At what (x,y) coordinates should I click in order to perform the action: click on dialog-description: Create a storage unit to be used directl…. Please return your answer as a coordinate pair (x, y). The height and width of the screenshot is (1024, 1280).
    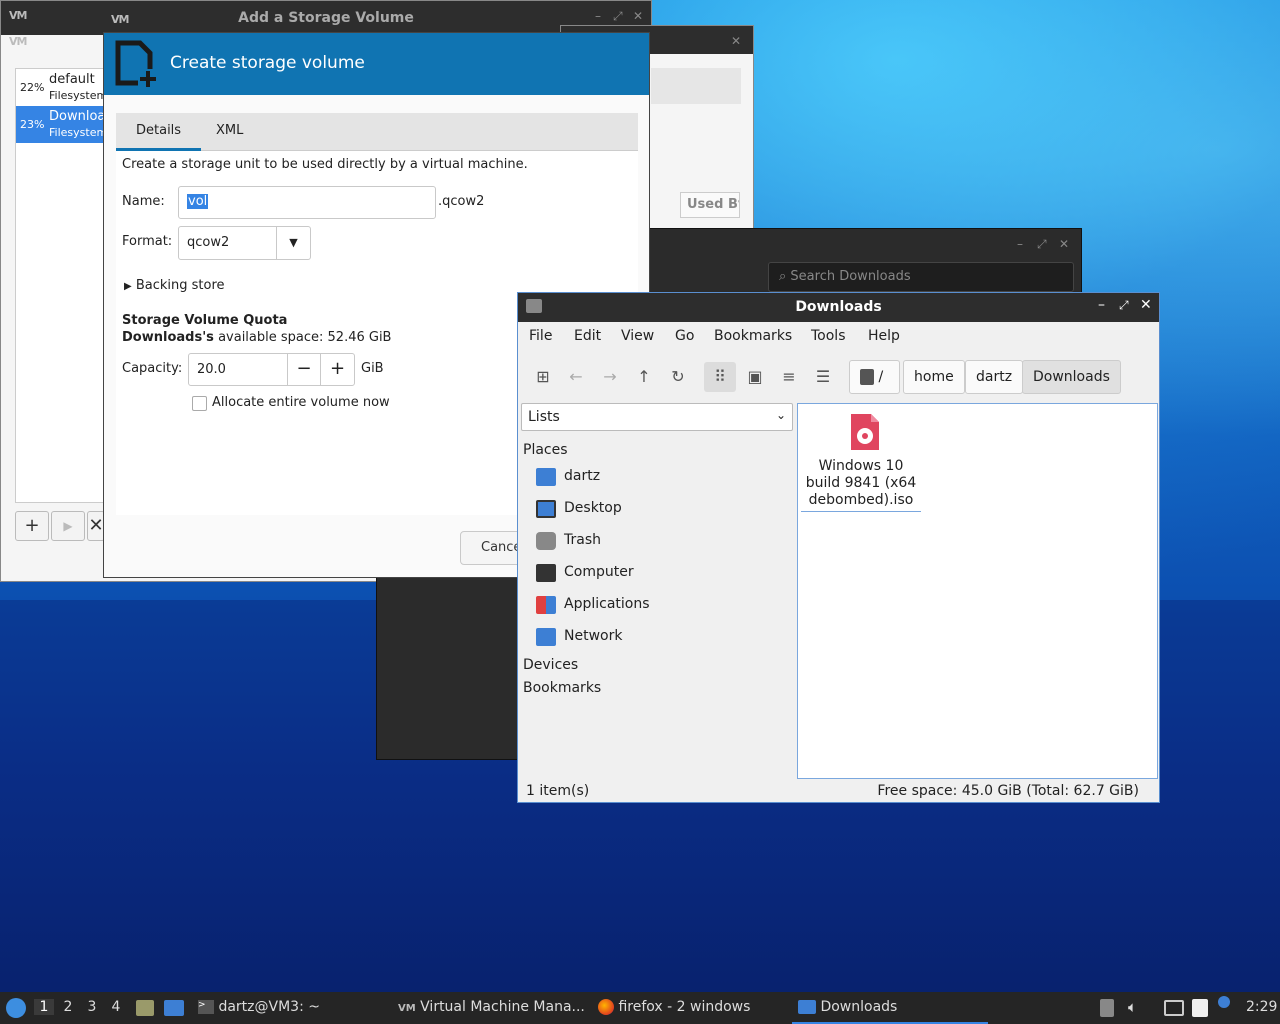
    Looking at the image, I should click on (325, 164).